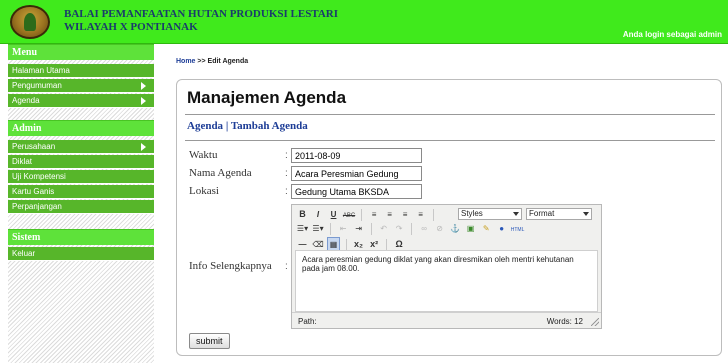 This screenshot has width=728, height=363. I want to click on breadcrumb-current: Edit Agenda, so click(228, 61).